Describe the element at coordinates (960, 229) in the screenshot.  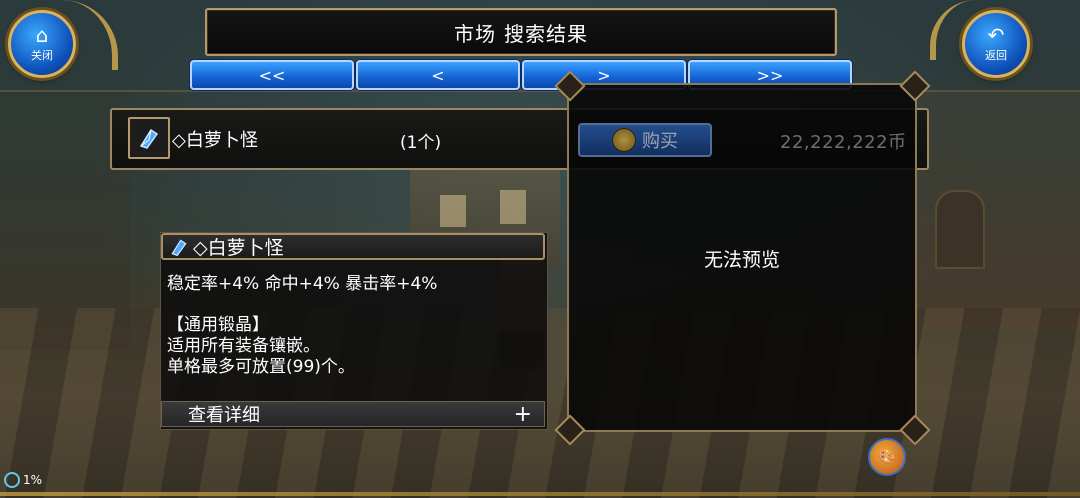
I see `background-door` at that location.